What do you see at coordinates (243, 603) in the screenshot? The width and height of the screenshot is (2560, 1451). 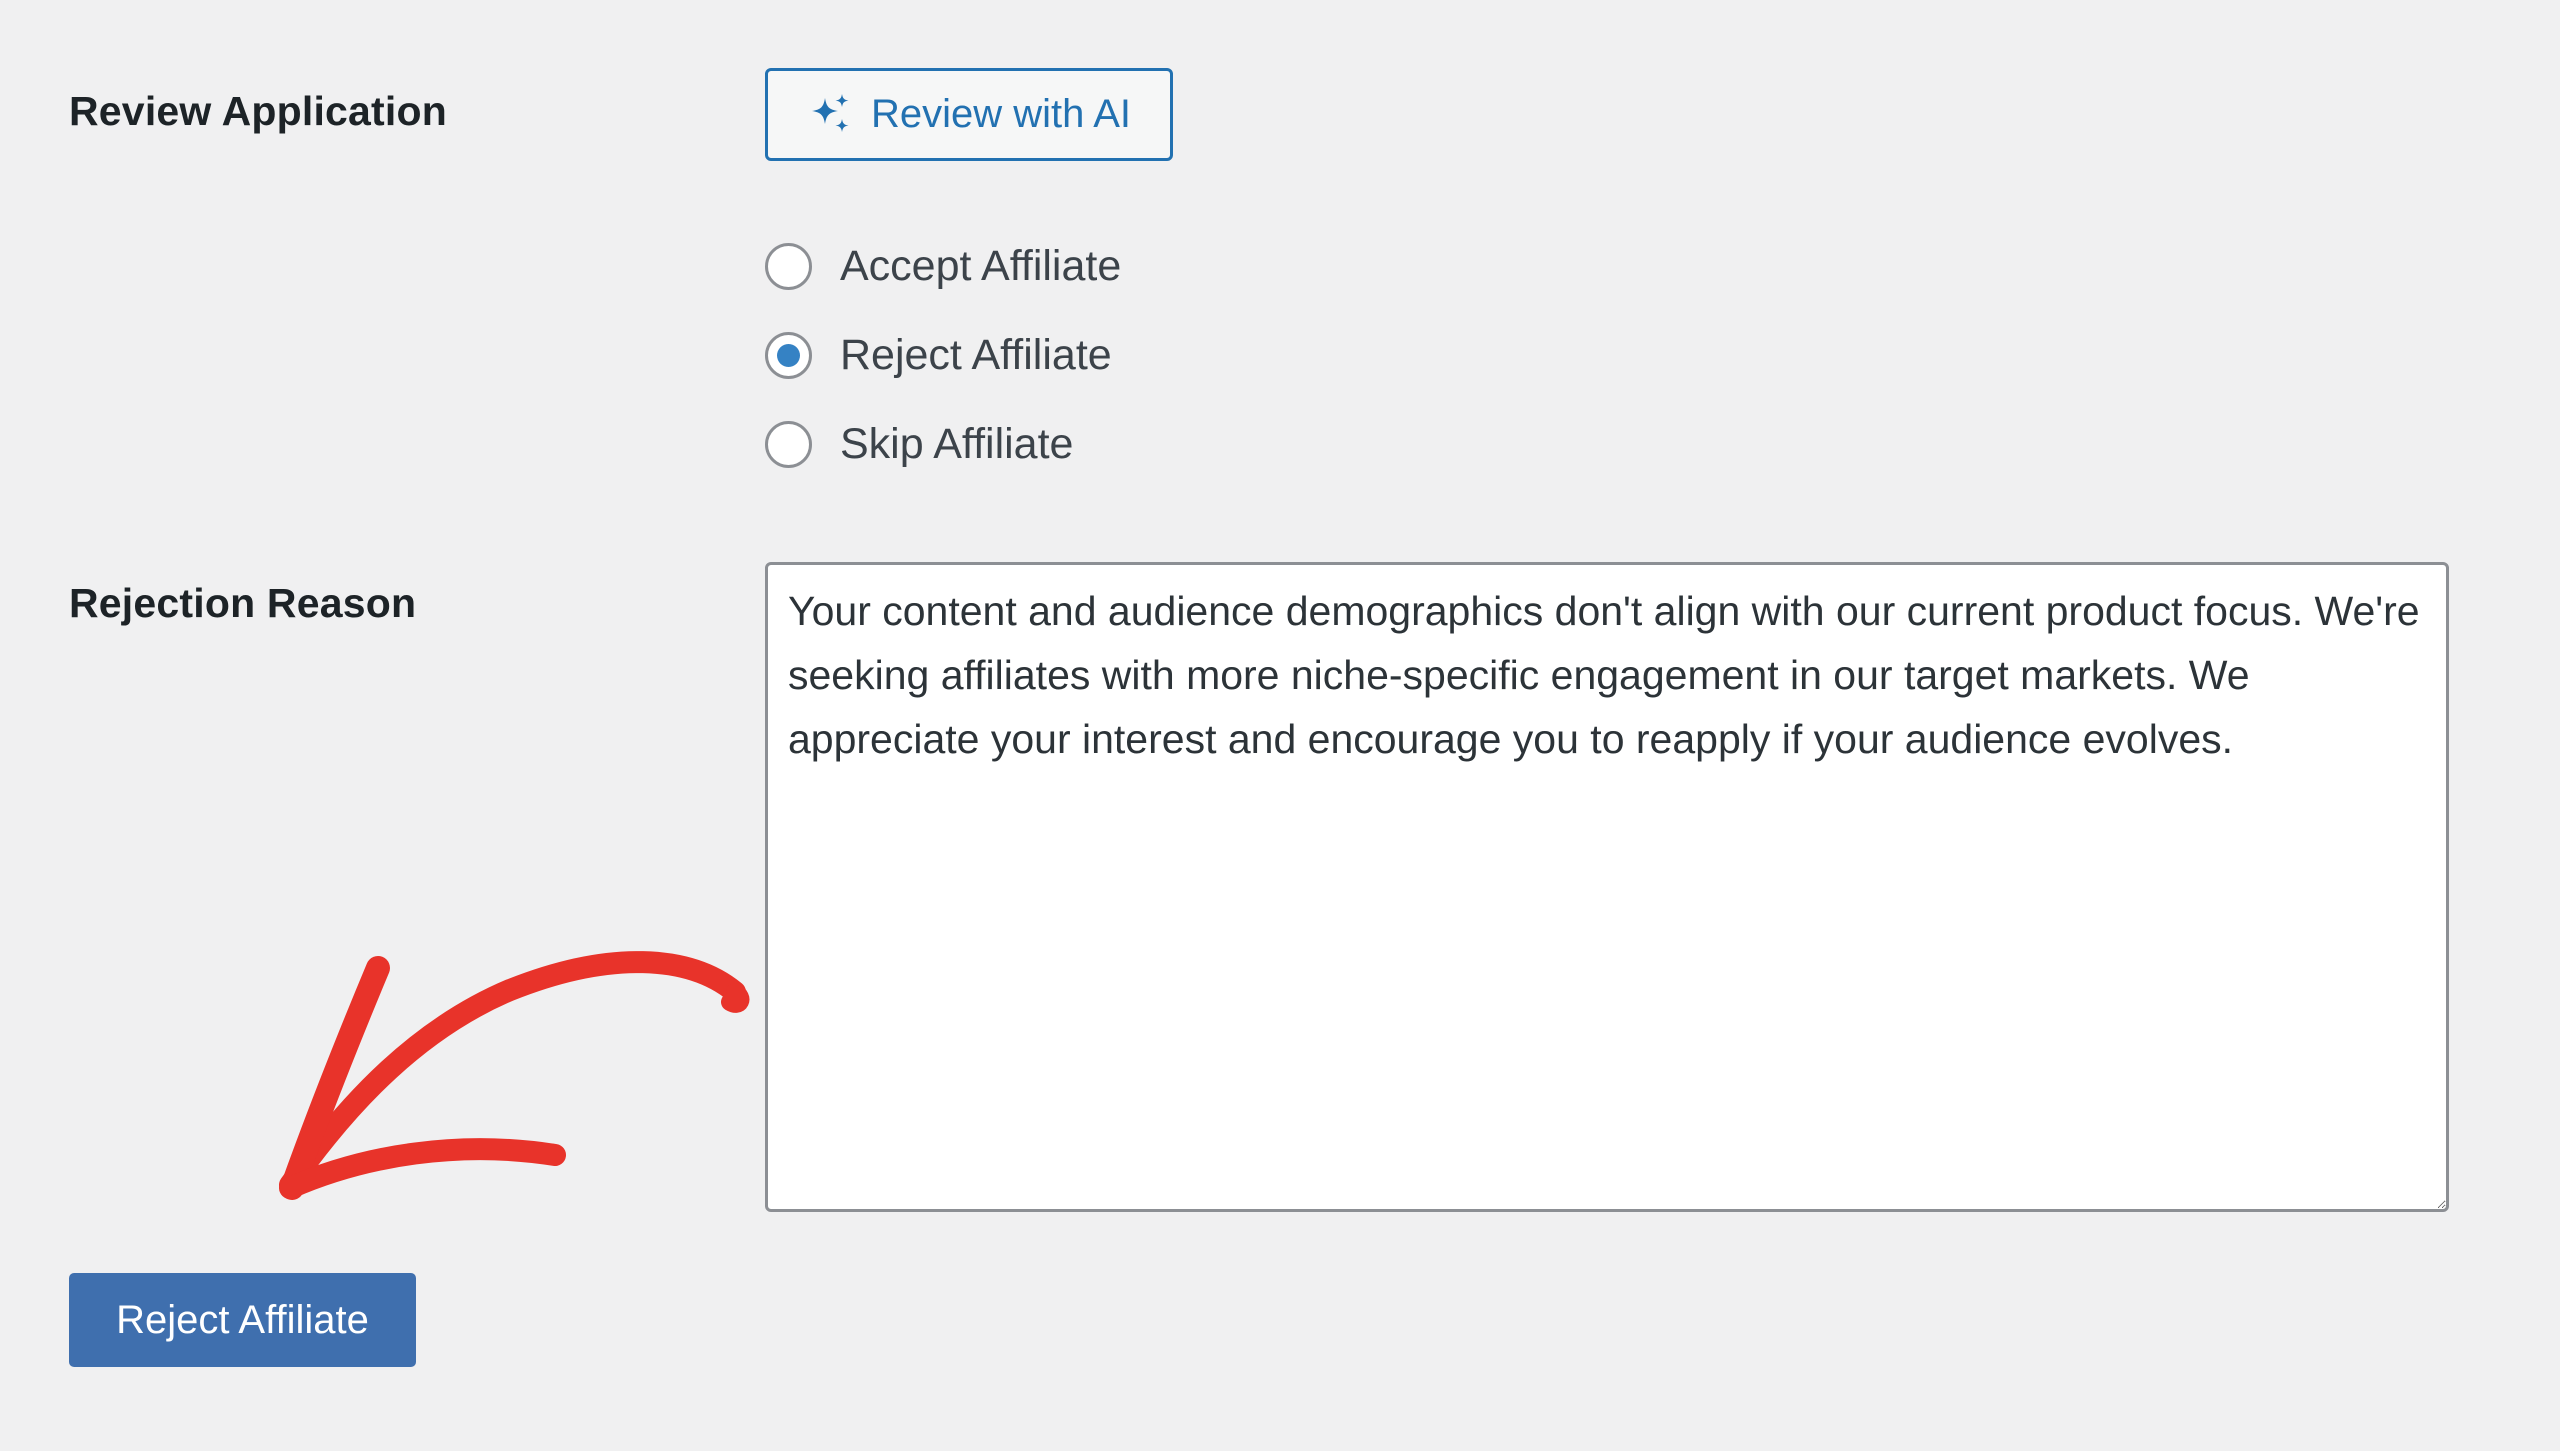 I see `rejection-reason-label: Rejection Reason` at bounding box center [243, 603].